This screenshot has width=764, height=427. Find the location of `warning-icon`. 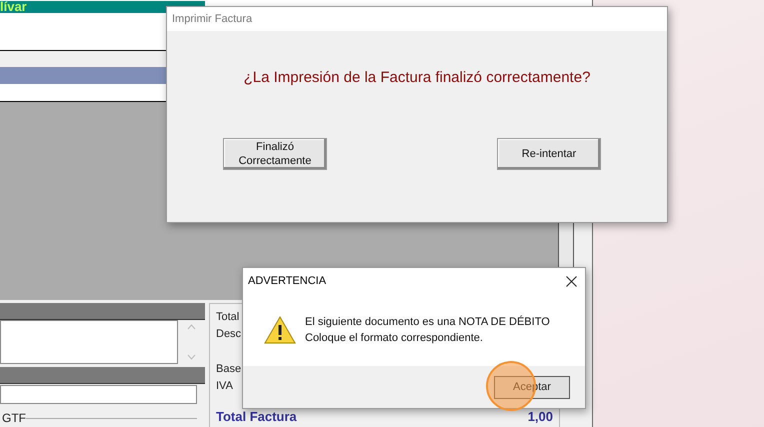

warning-icon is located at coordinates (280, 330).